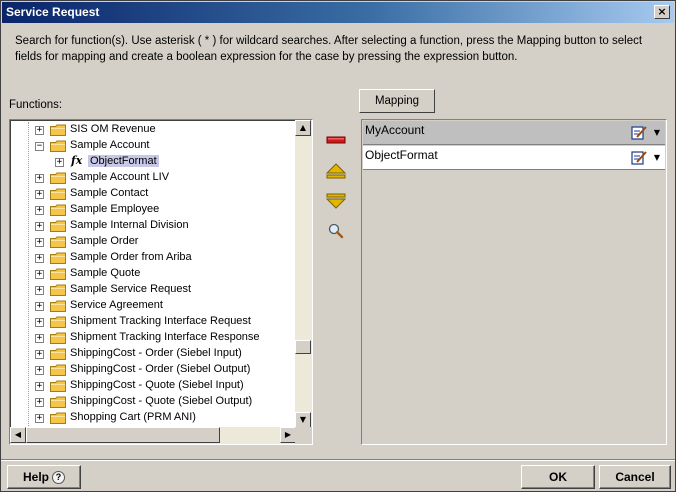  What do you see at coordinates (105, 273) in the screenshot?
I see `tree-item-label: Sample Quote` at bounding box center [105, 273].